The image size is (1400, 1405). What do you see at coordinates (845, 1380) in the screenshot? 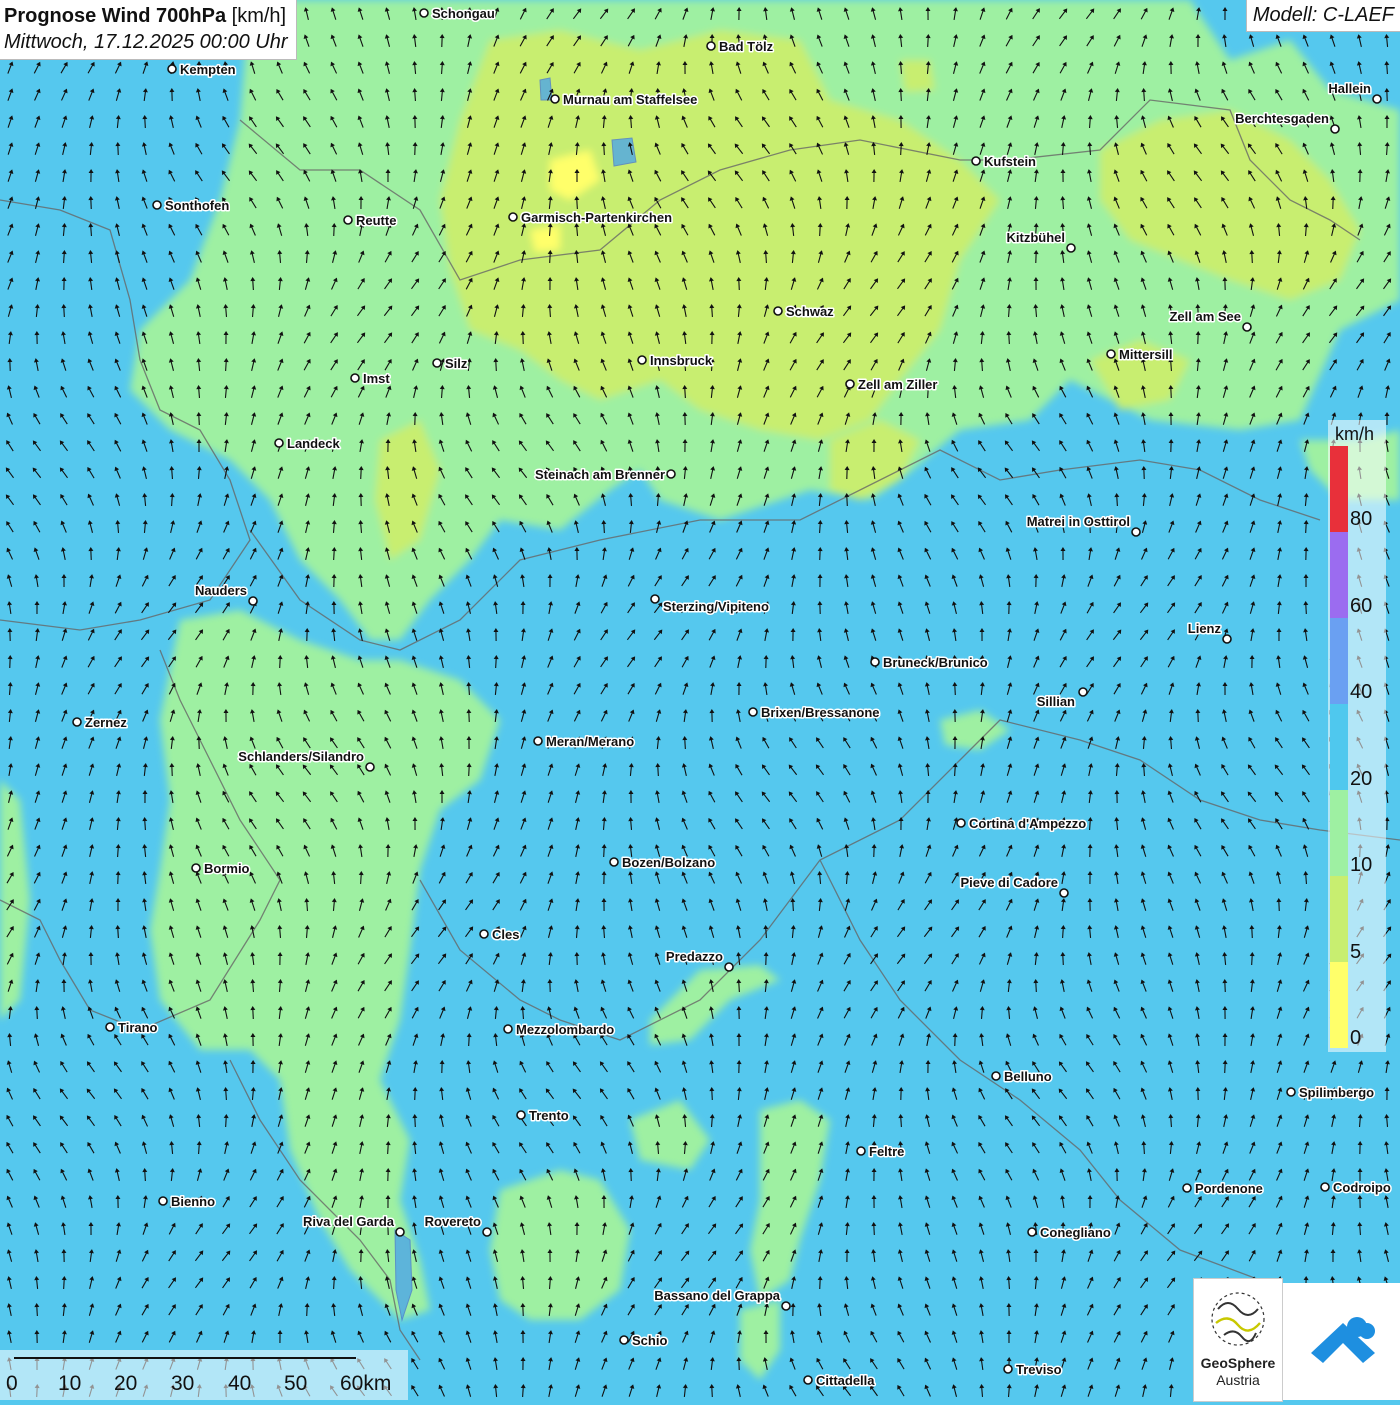
I see `city-label: Cittadella` at bounding box center [845, 1380].